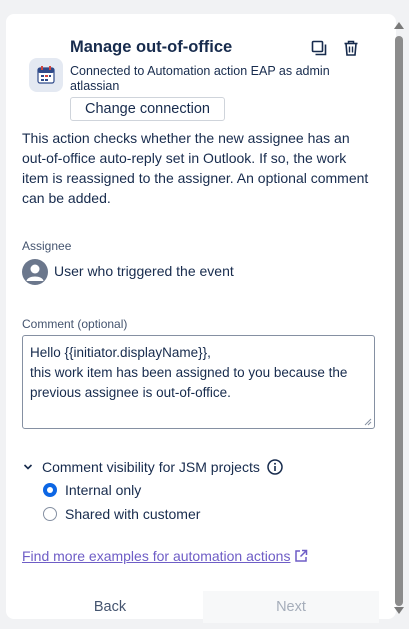  Describe the element at coordinates (133, 514) in the screenshot. I see `radio-label-shared: Shared with customer` at that location.